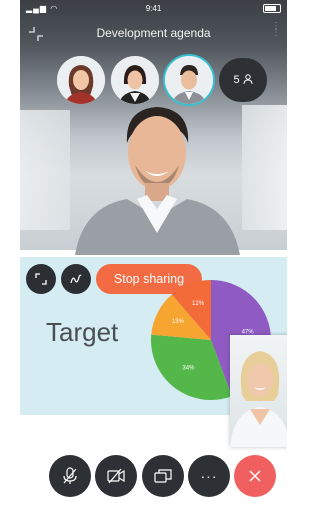 The height and width of the screenshot is (505, 320). What do you see at coordinates (153, 33) in the screenshot?
I see `meeting-title: Development agenda` at bounding box center [153, 33].